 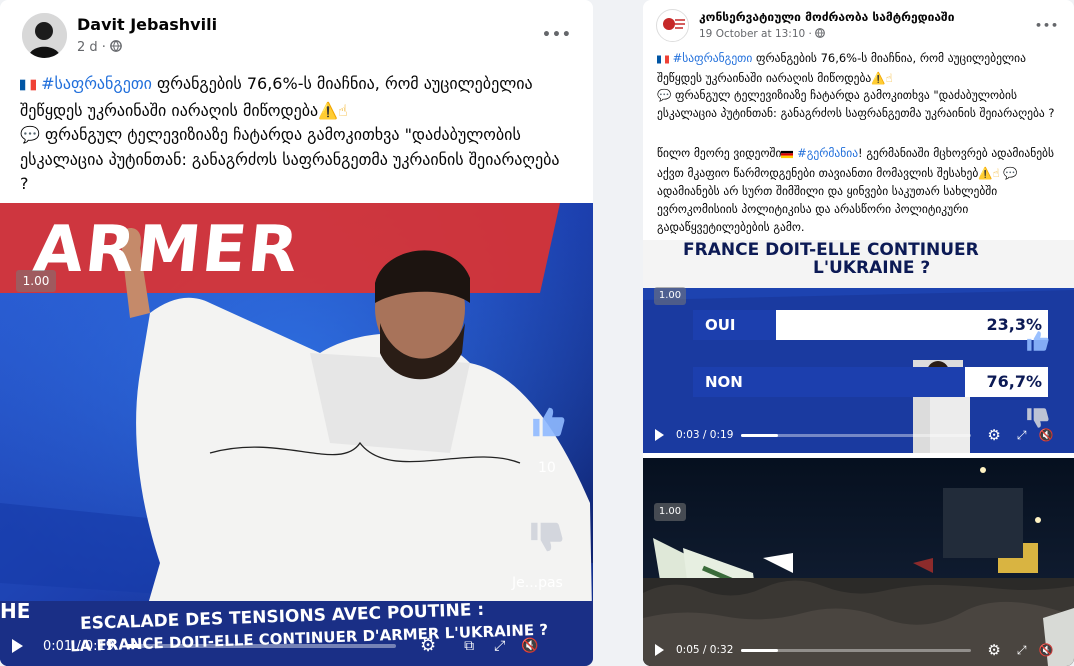 What do you see at coordinates (547, 468) in the screenshot?
I see `like-count: 10` at bounding box center [547, 468].